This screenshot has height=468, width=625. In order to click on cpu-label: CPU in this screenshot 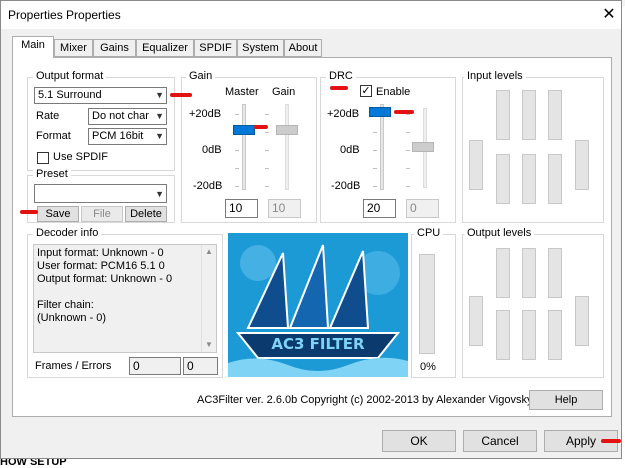, I will do `click(429, 233)`.